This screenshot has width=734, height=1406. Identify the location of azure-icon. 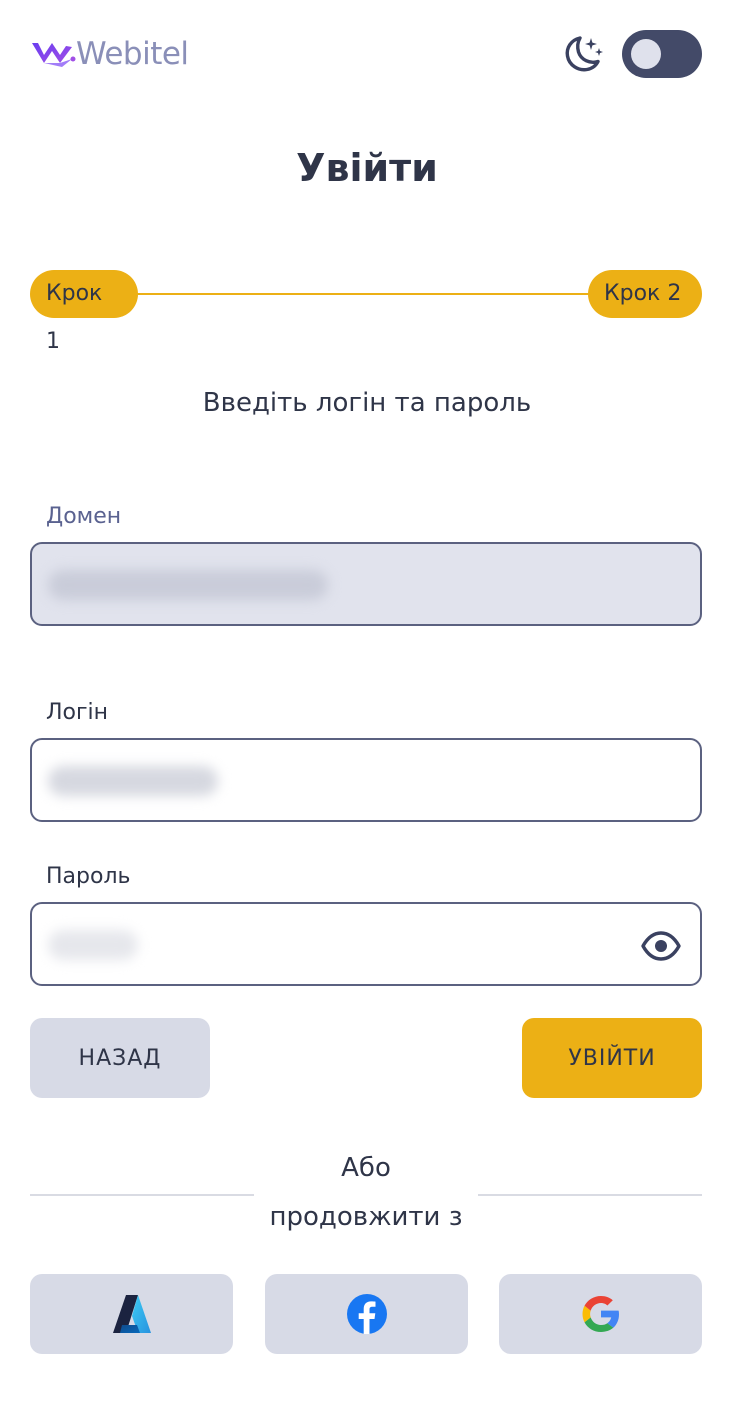
(131, 1314).